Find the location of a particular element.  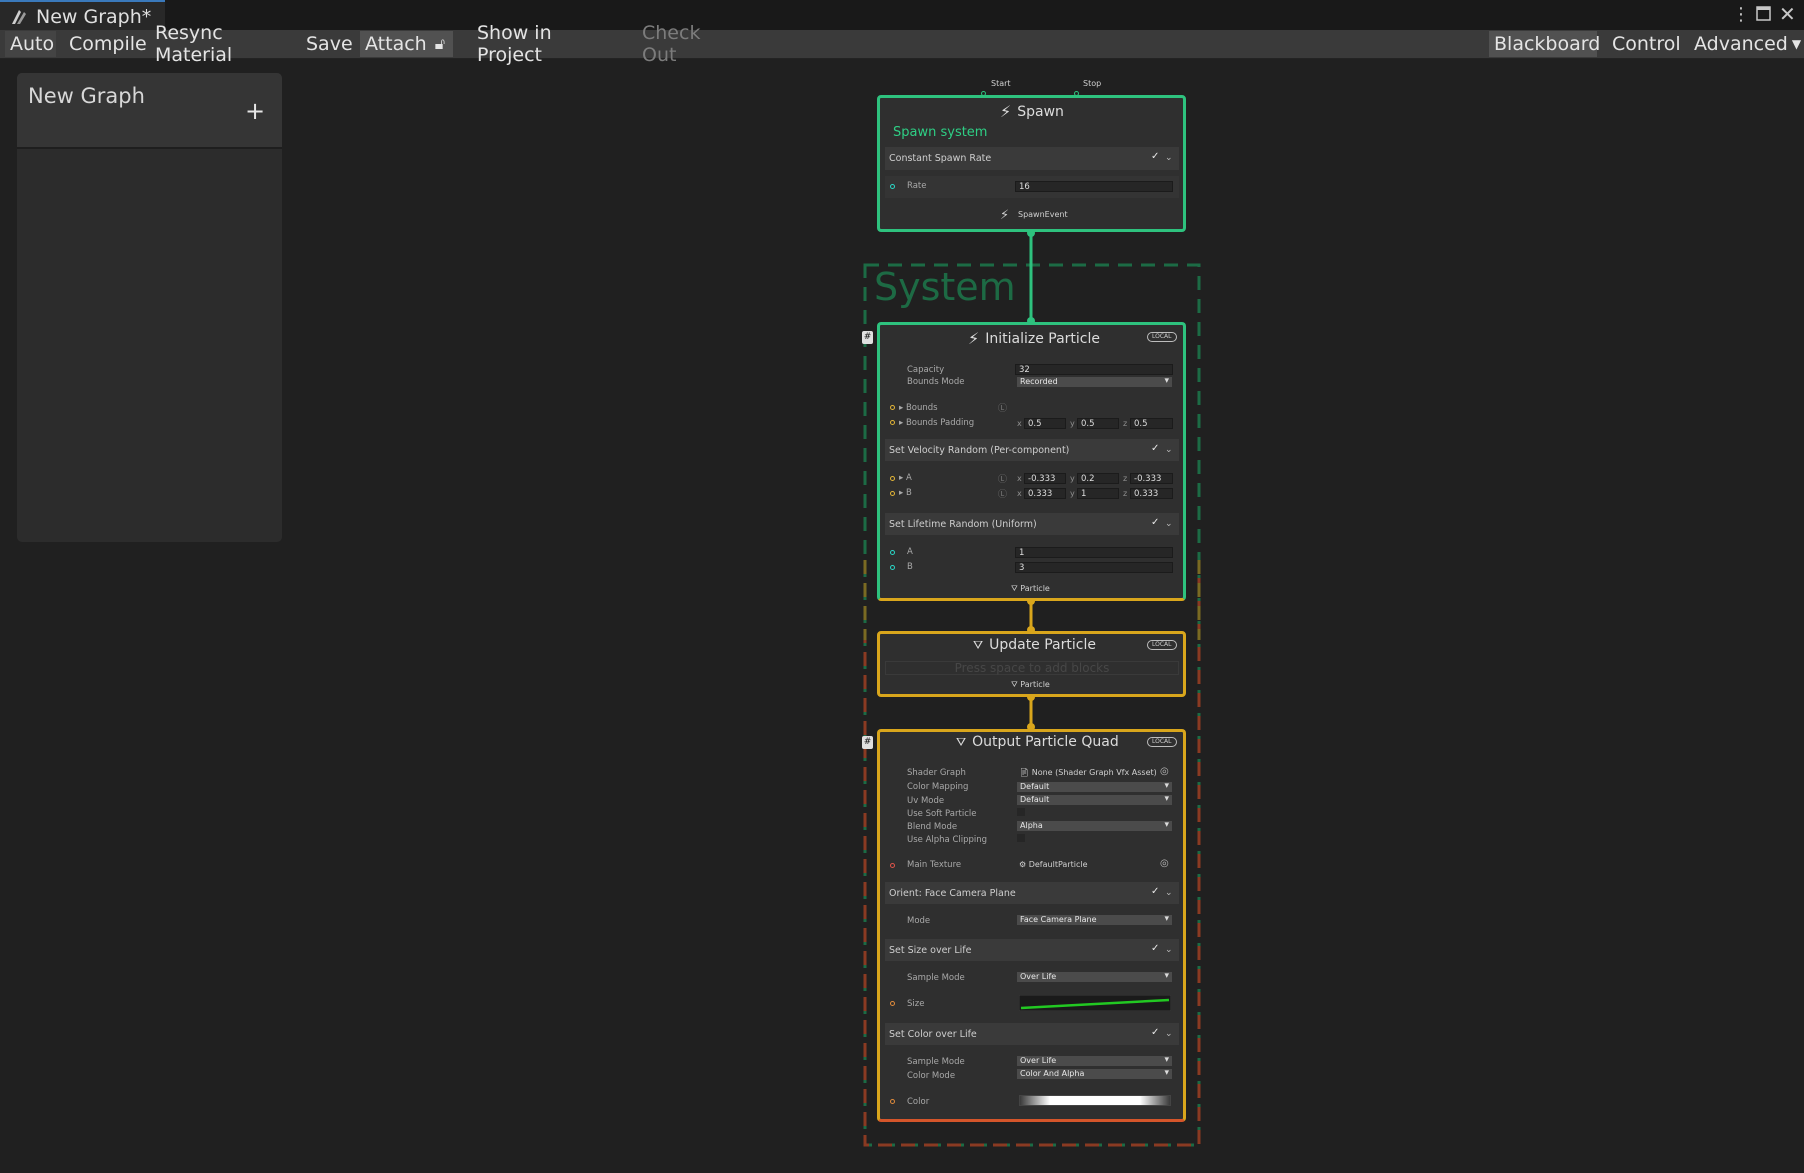

velocity-a-z: -0.333 is located at coordinates (1151, 478).